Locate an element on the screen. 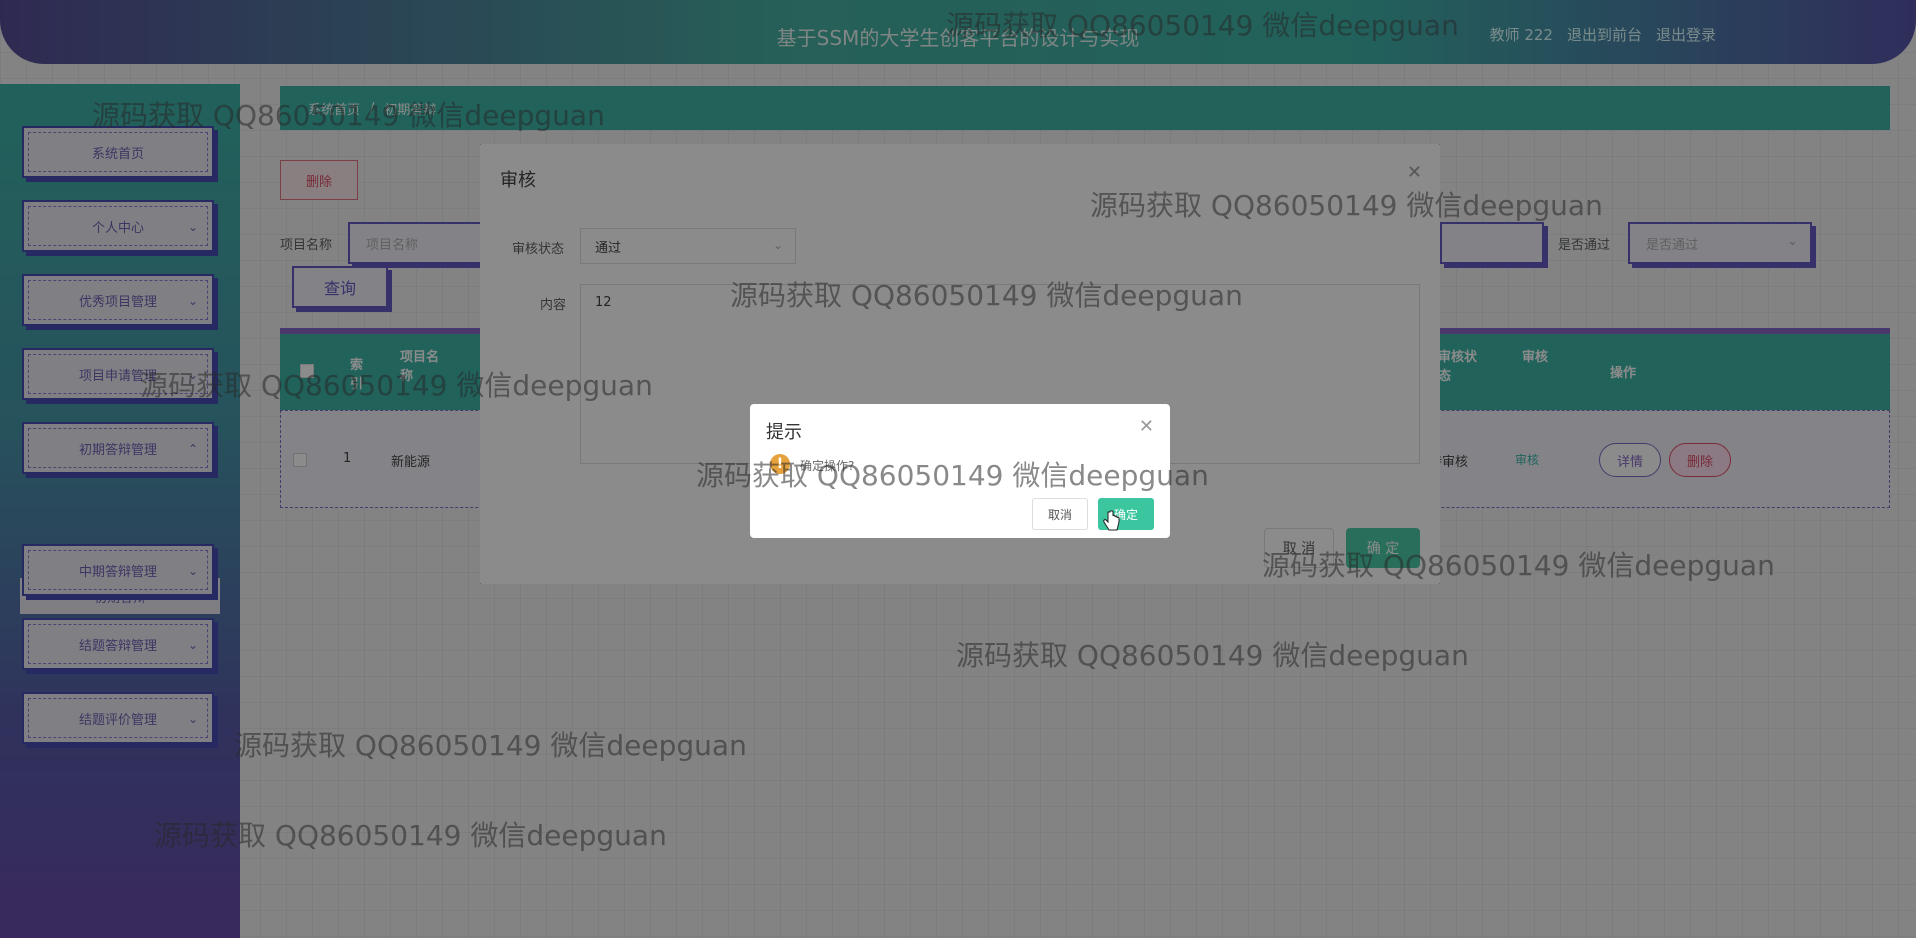 The height and width of the screenshot is (938, 1916). confirm-cancel-button: 取消 is located at coordinates (1060, 514).